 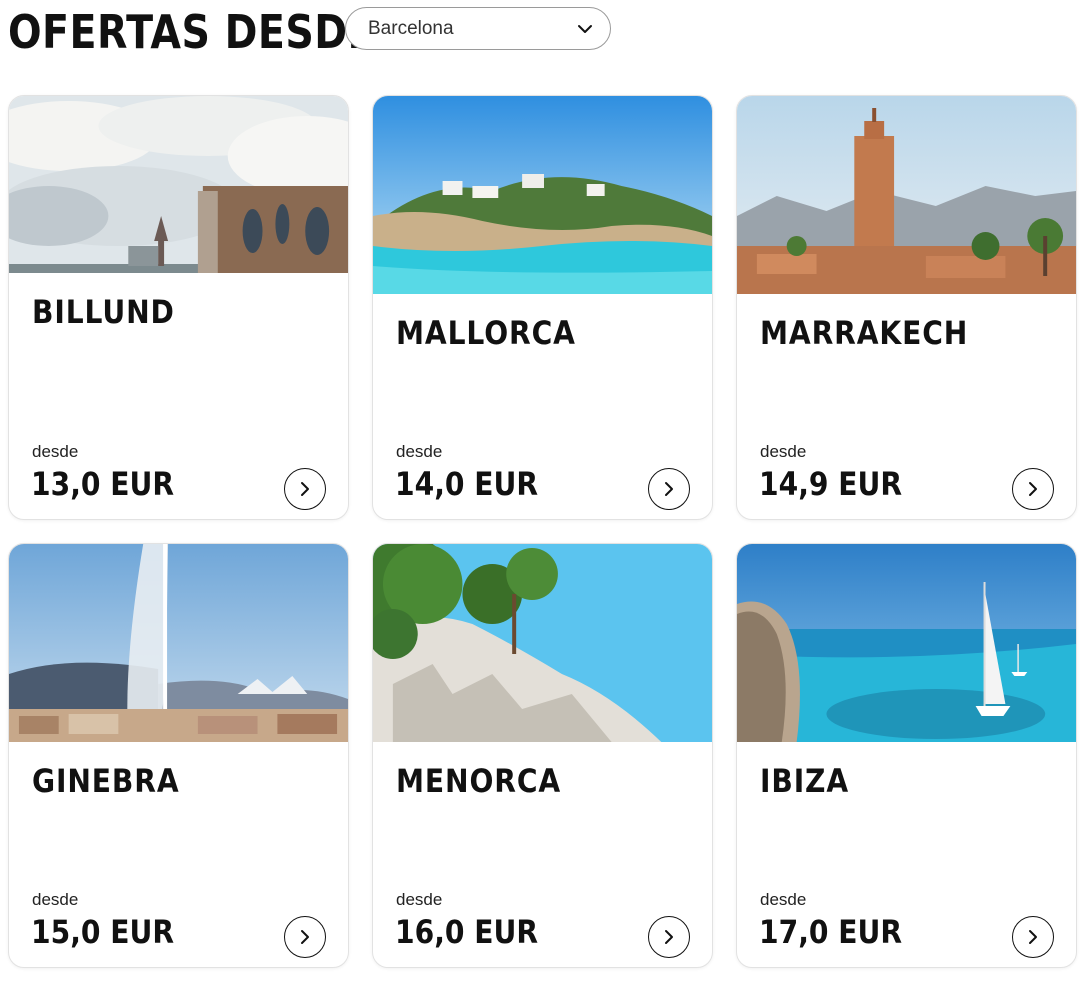 What do you see at coordinates (542, 195) in the screenshot?
I see `mallorca-image` at bounding box center [542, 195].